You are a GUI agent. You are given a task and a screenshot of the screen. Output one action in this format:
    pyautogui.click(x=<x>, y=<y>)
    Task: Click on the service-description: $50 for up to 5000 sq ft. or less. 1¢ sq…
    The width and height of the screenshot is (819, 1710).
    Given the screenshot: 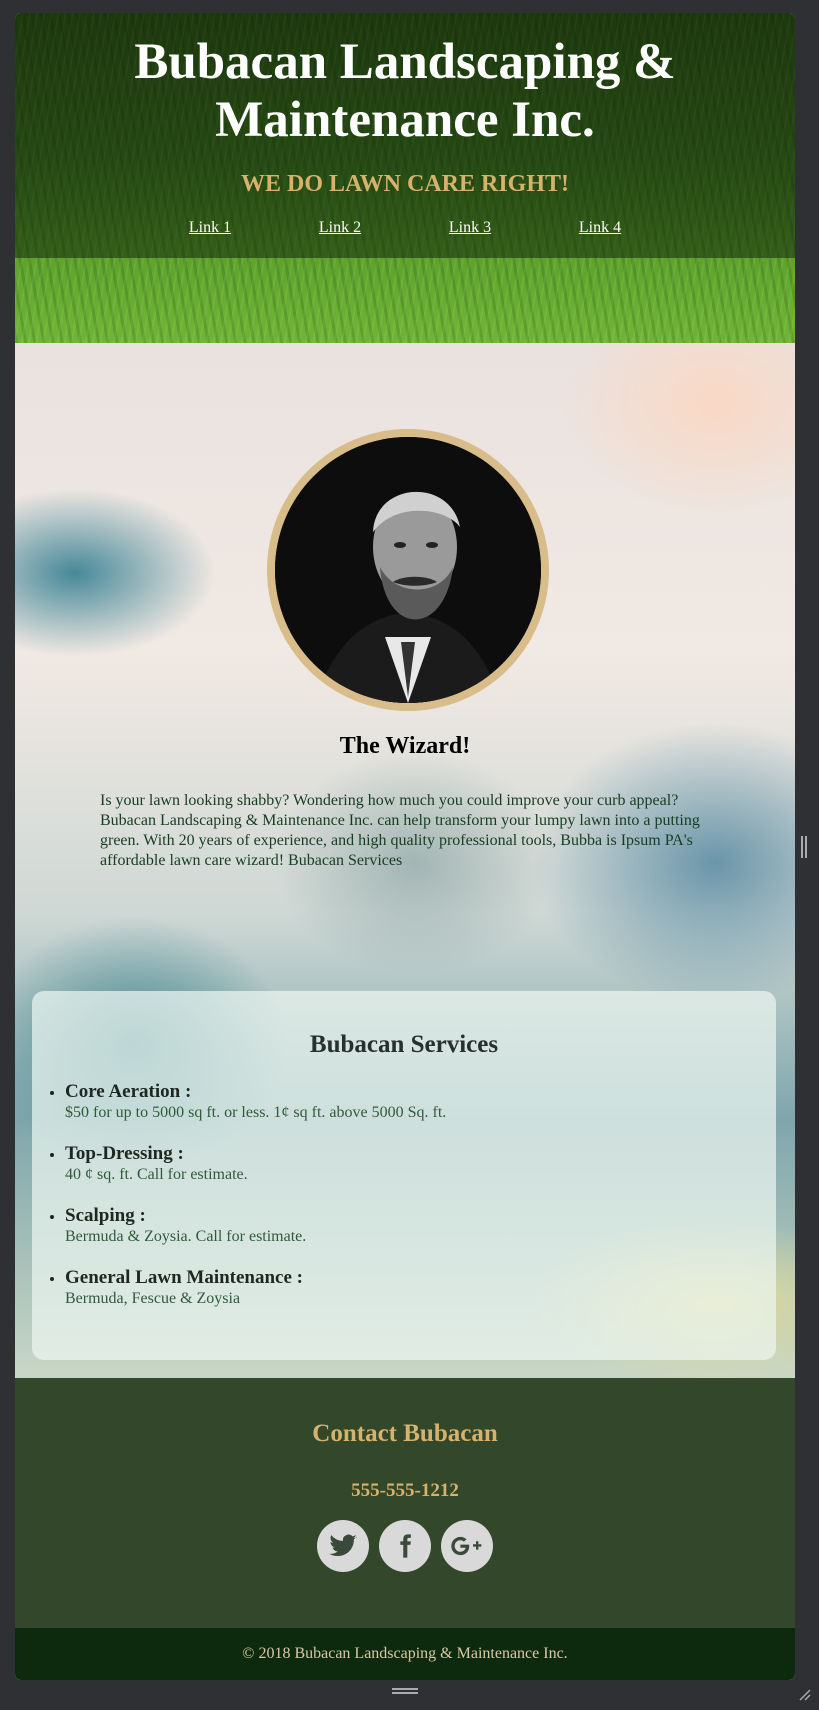 What is the action you would take?
    pyautogui.click(x=256, y=1112)
    